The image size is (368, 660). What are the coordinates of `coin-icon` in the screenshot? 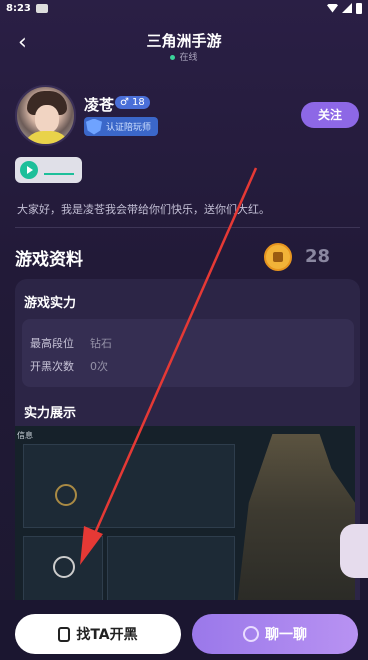 It's located at (278, 257).